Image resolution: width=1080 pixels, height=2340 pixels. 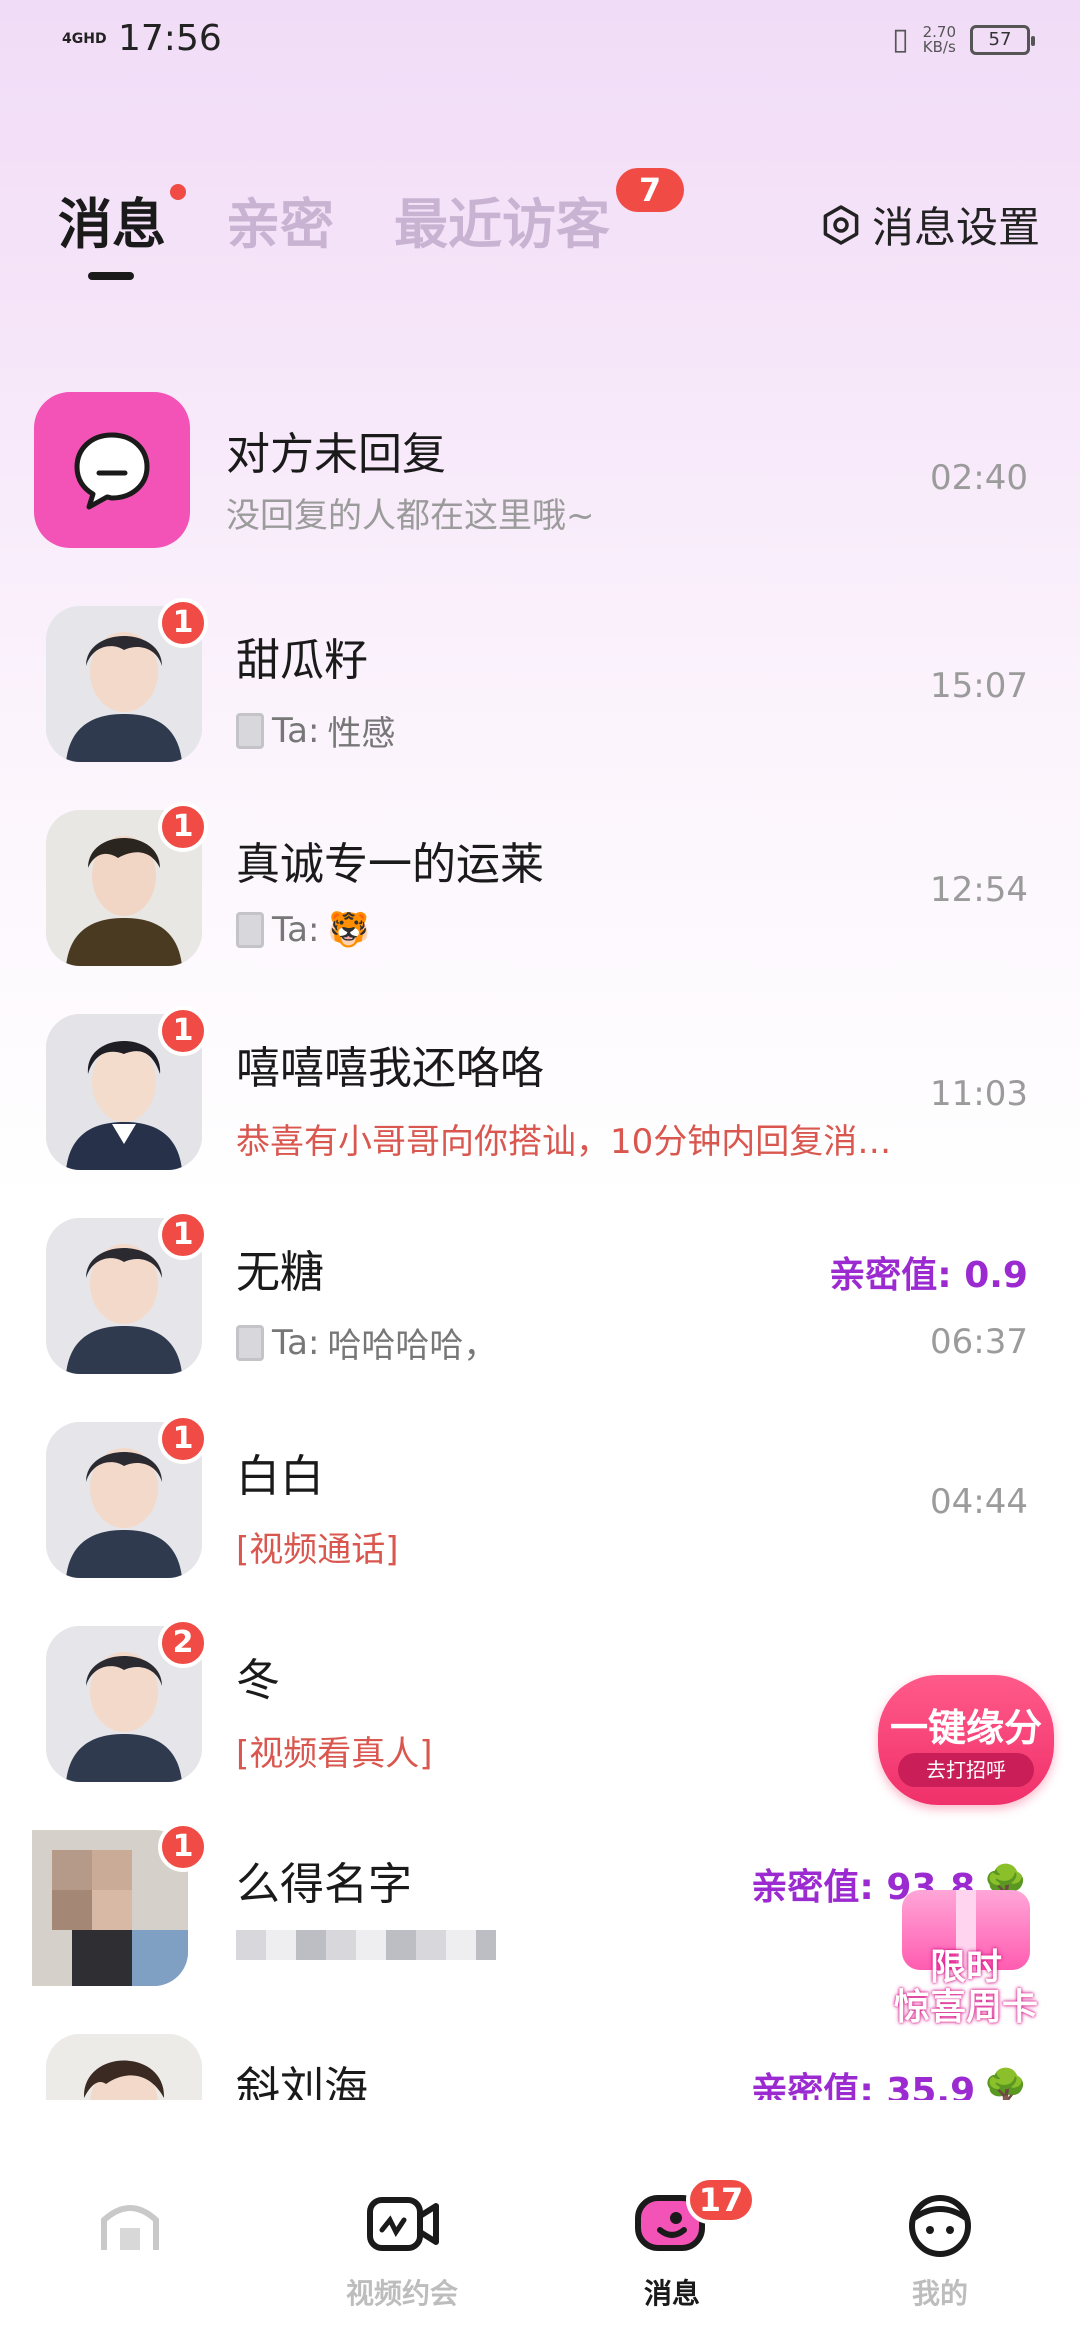 I want to click on unreplied-row: 对方未回复 没回复的人都在这里哦~ 02:40, so click(x=540, y=494).